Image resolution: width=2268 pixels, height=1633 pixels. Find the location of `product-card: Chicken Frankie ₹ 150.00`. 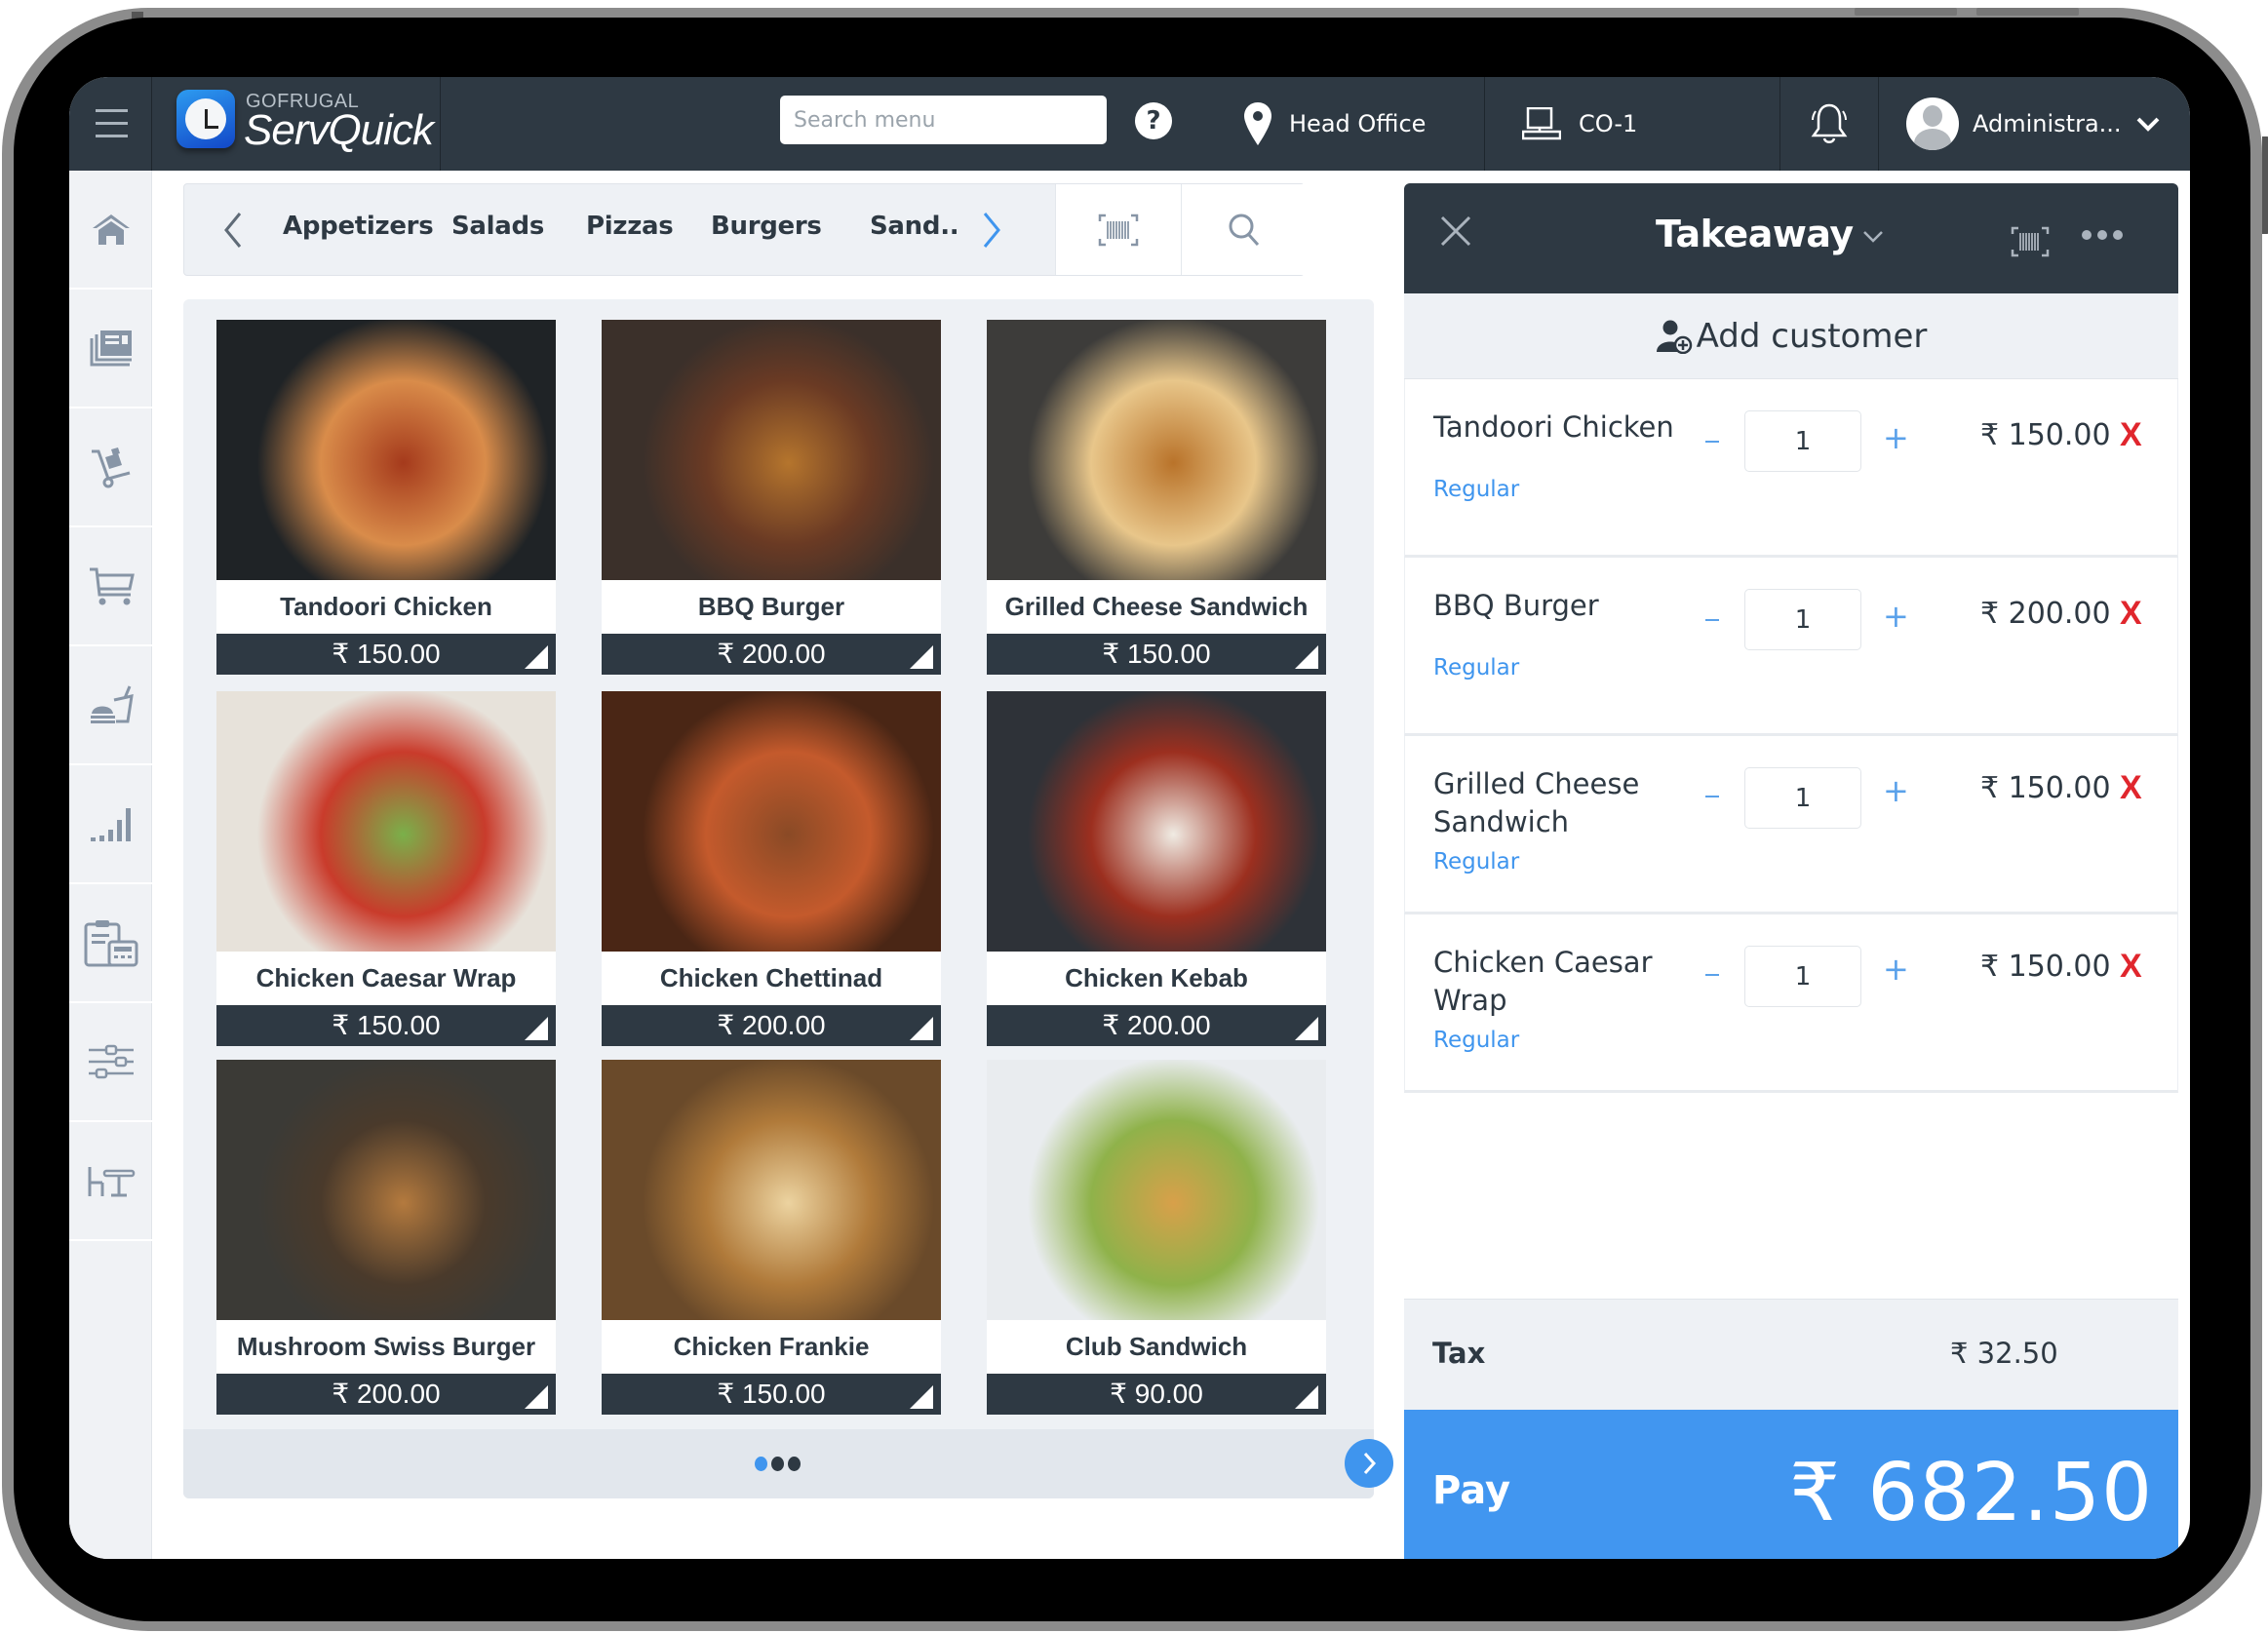

product-card: Chicken Frankie ₹ 150.00 is located at coordinates (772, 1237).